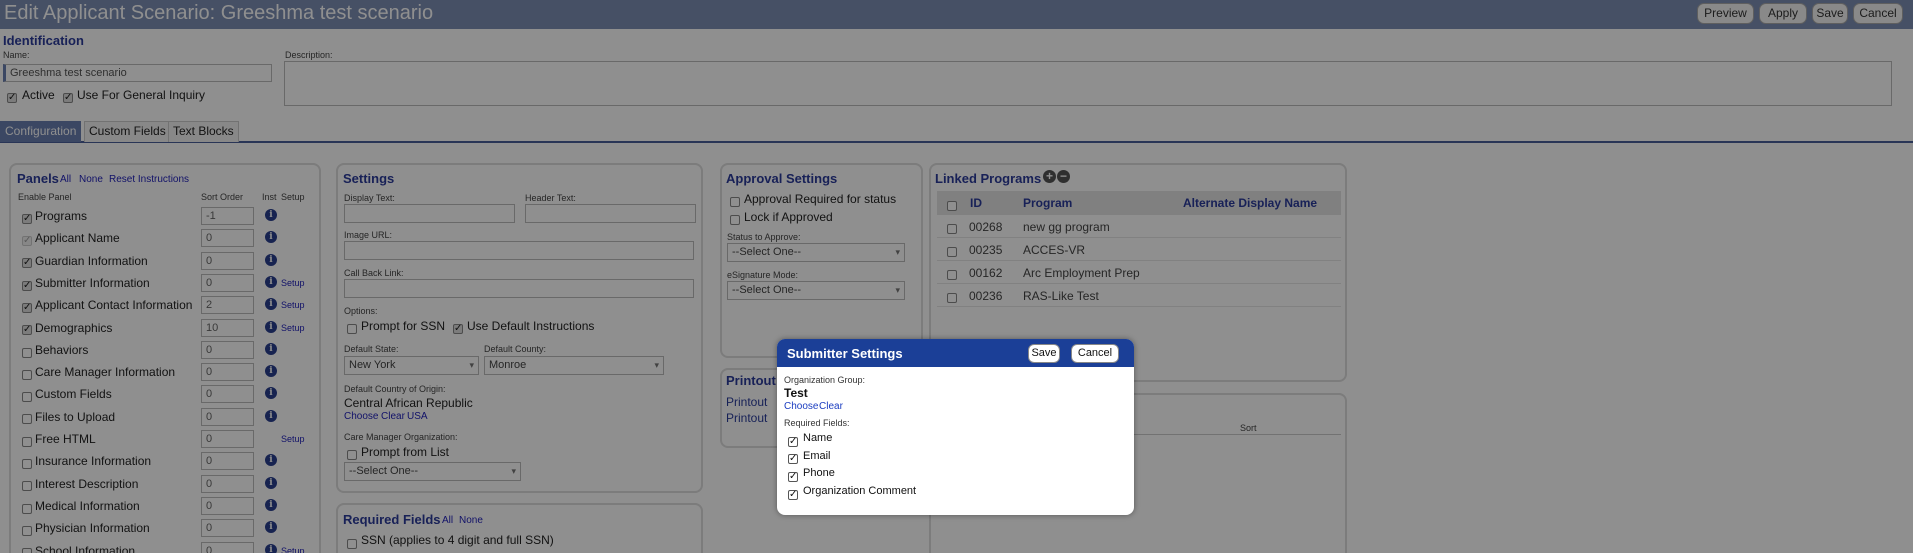 The height and width of the screenshot is (553, 1913). Describe the element at coordinates (1044, 353) in the screenshot. I see `dialog-save-button: Save` at that location.